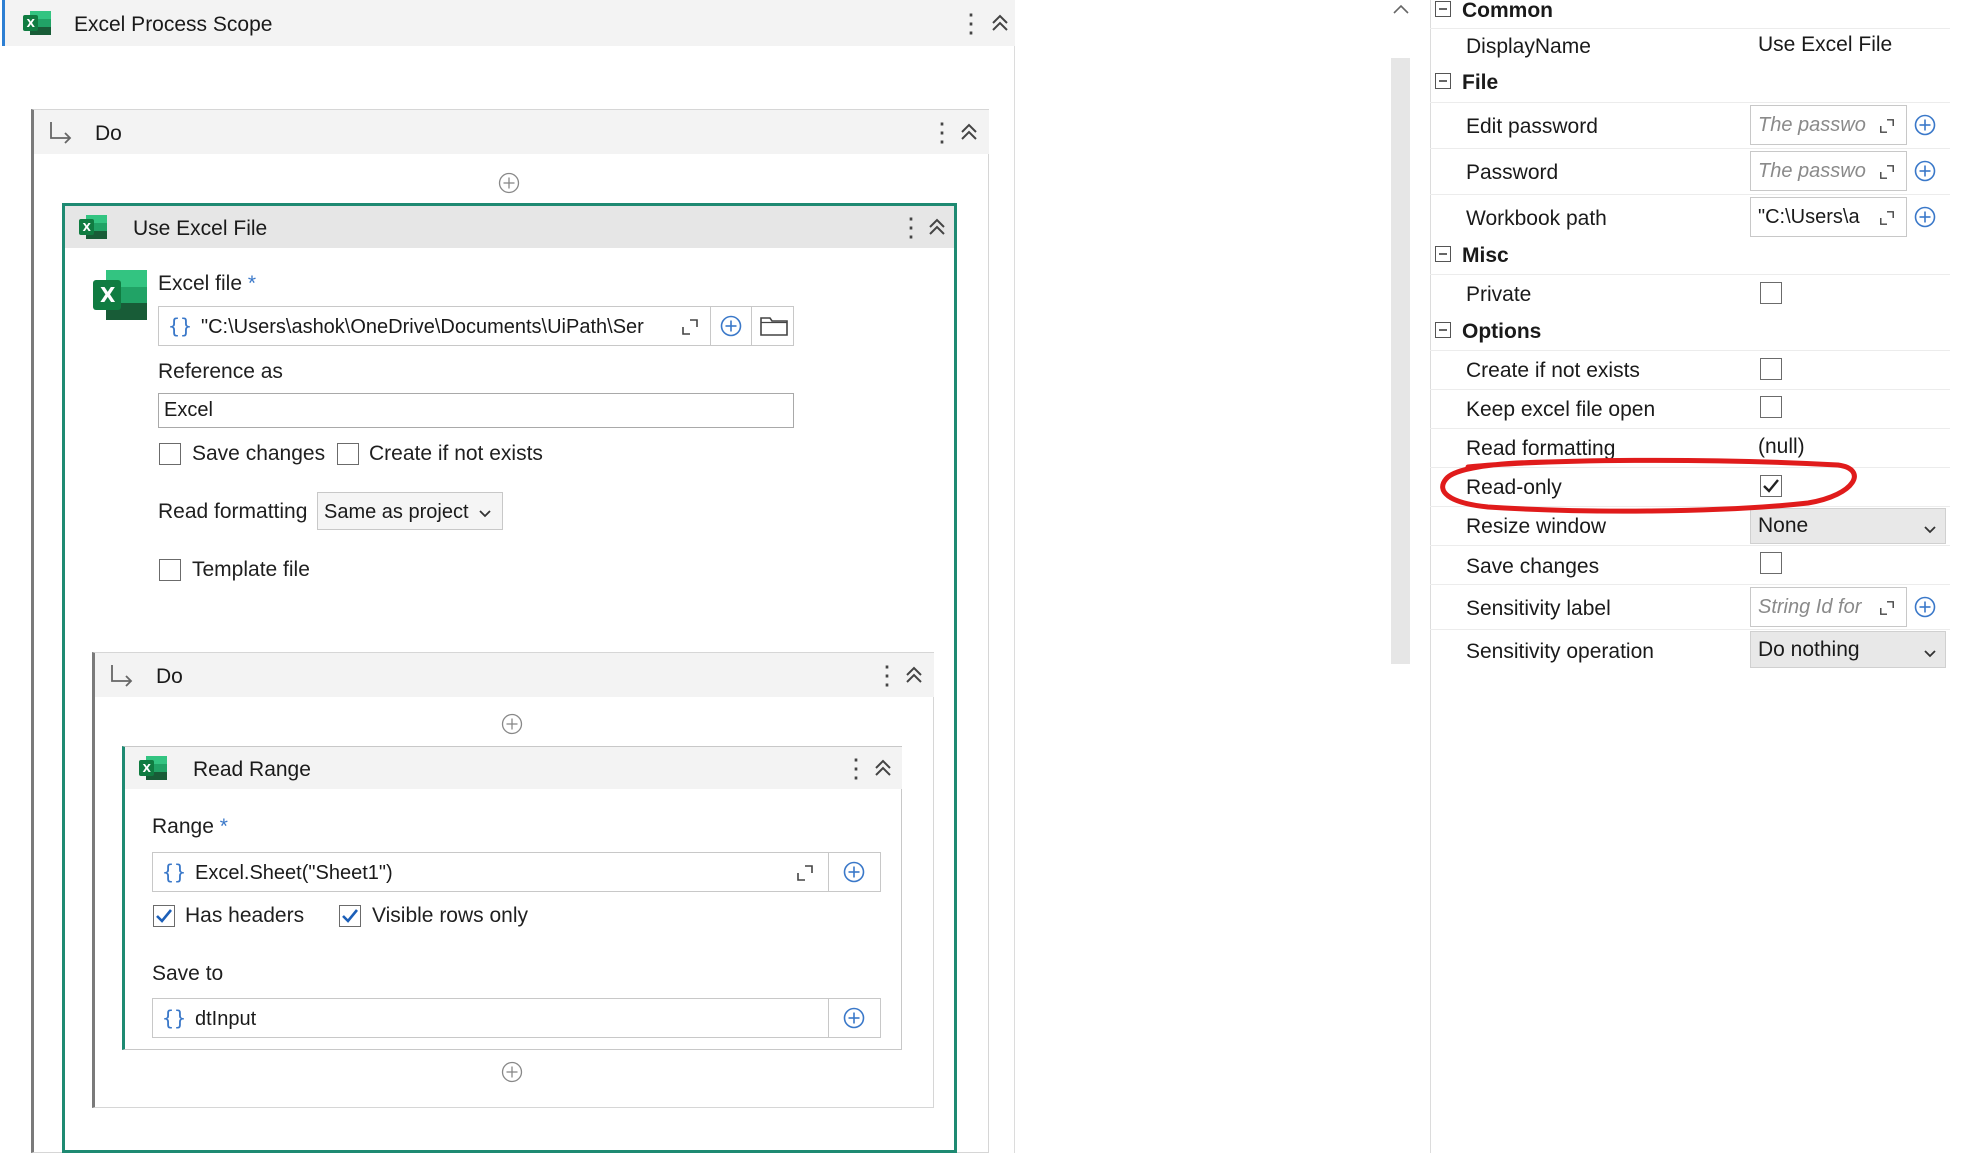 The width and height of the screenshot is (1965, 1153). What do you see at coordinates (1809, 649) in the screenshot?
I see `sensitivity-operation-value: Do nothing` at bounding box center [1809, 649].